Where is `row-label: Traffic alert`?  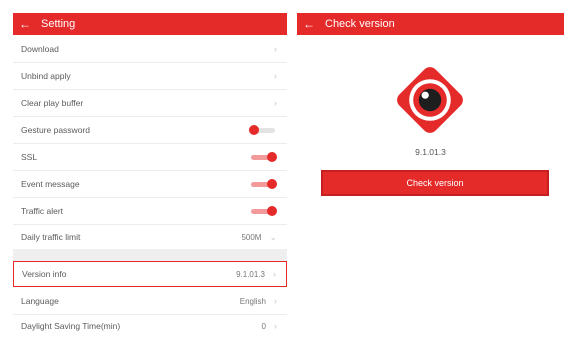
row-label: Traffic alert is located at coordinates (42, 211).